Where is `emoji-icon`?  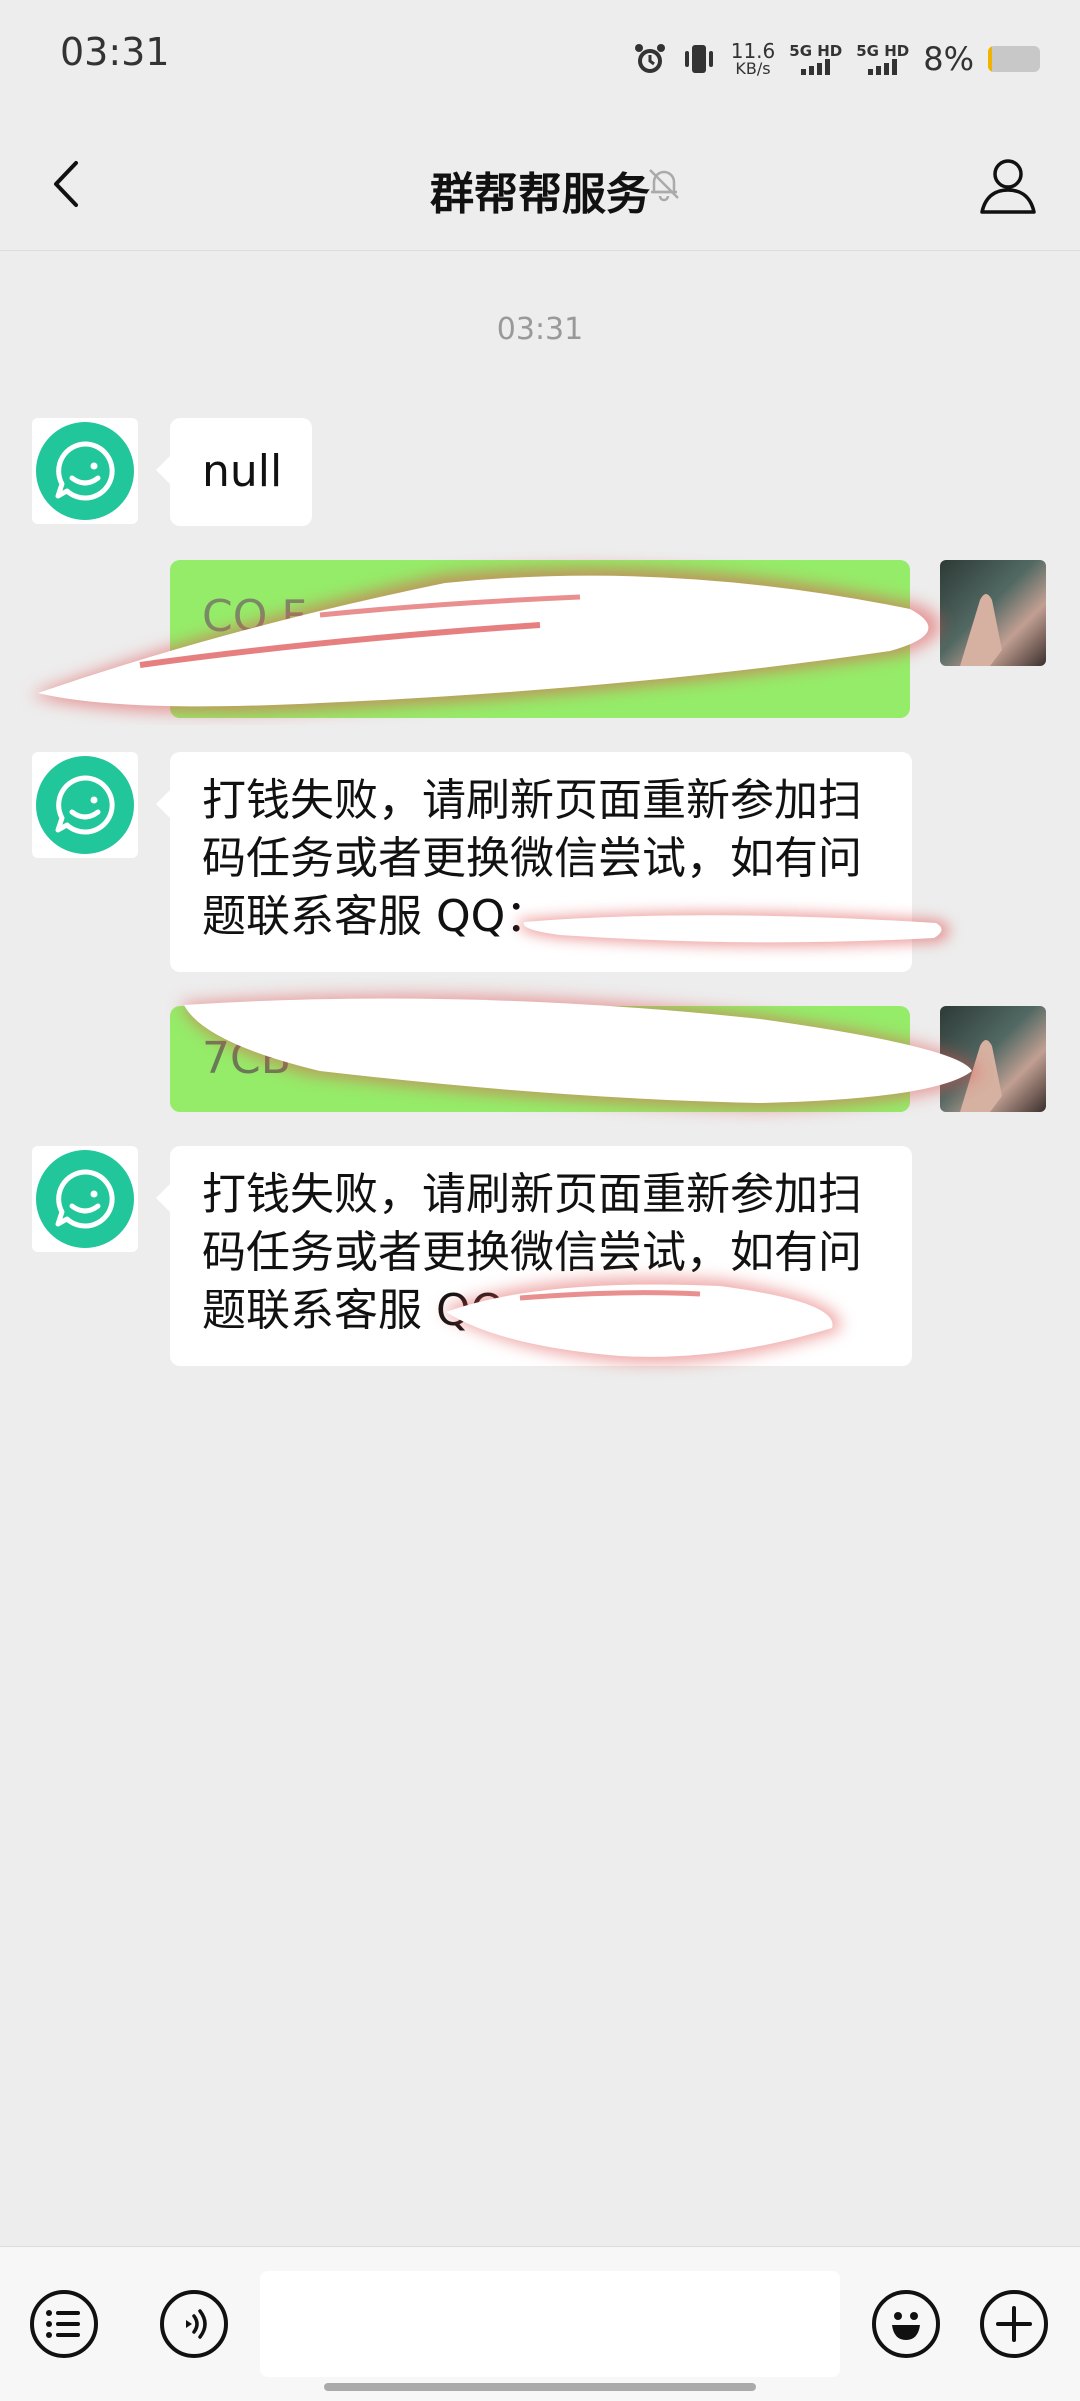 emoji-icon is located at coordinates (906, 2326).